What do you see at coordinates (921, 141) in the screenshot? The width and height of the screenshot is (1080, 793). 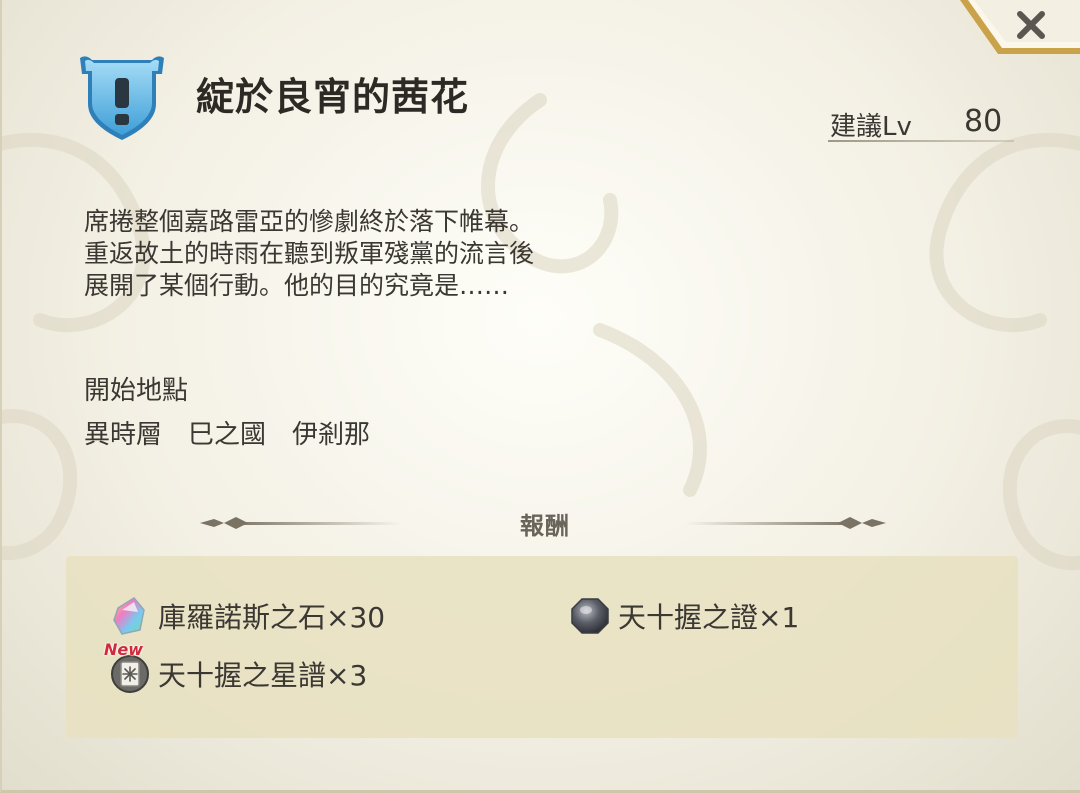 I see `level-underline` at bounding box center [921, 141].